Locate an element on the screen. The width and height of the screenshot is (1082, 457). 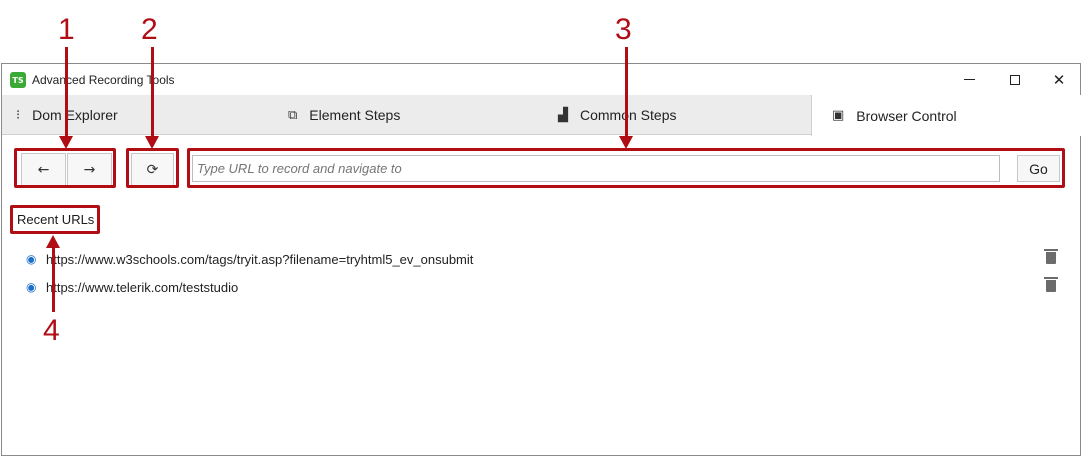
tree-icon: ⁝ is located at coordinates (18, 115).